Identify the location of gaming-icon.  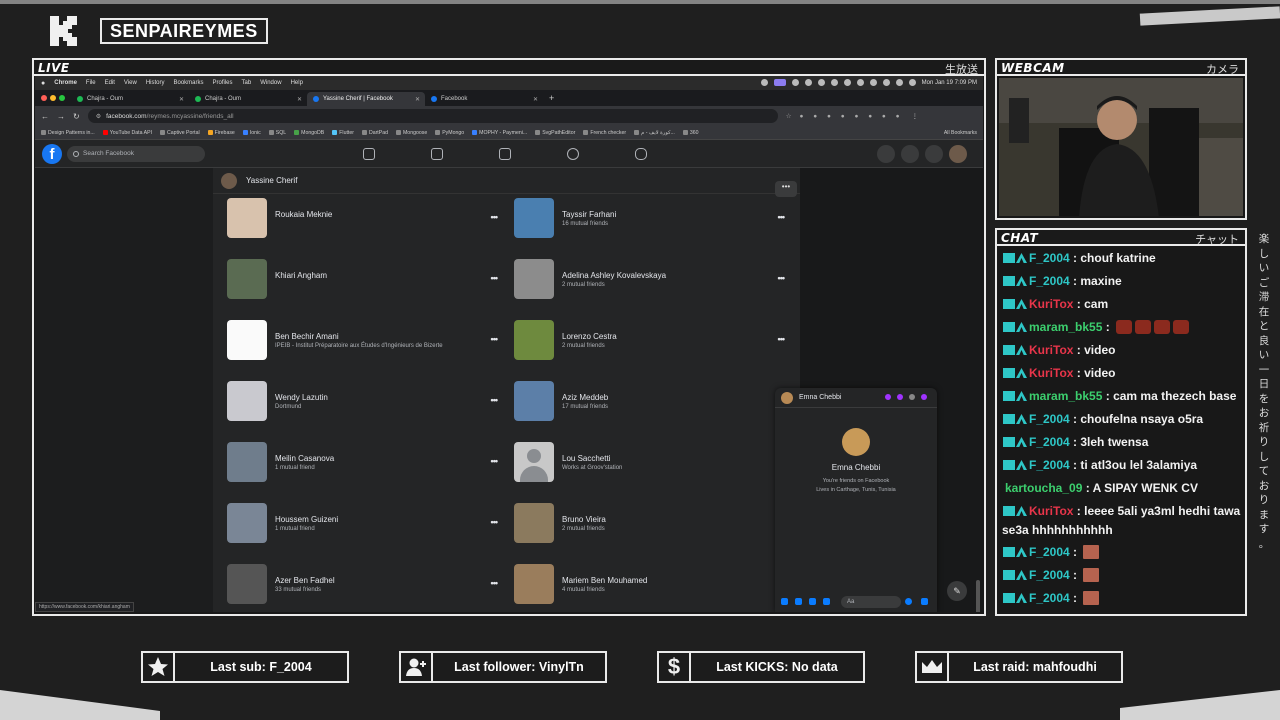
(641, 154).